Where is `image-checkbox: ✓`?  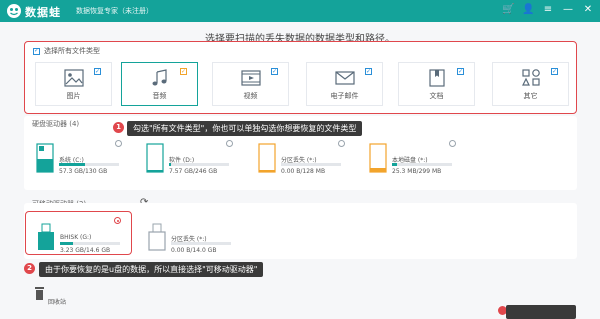
image-checkbox: ✓ is located at coordinates (97, 71).